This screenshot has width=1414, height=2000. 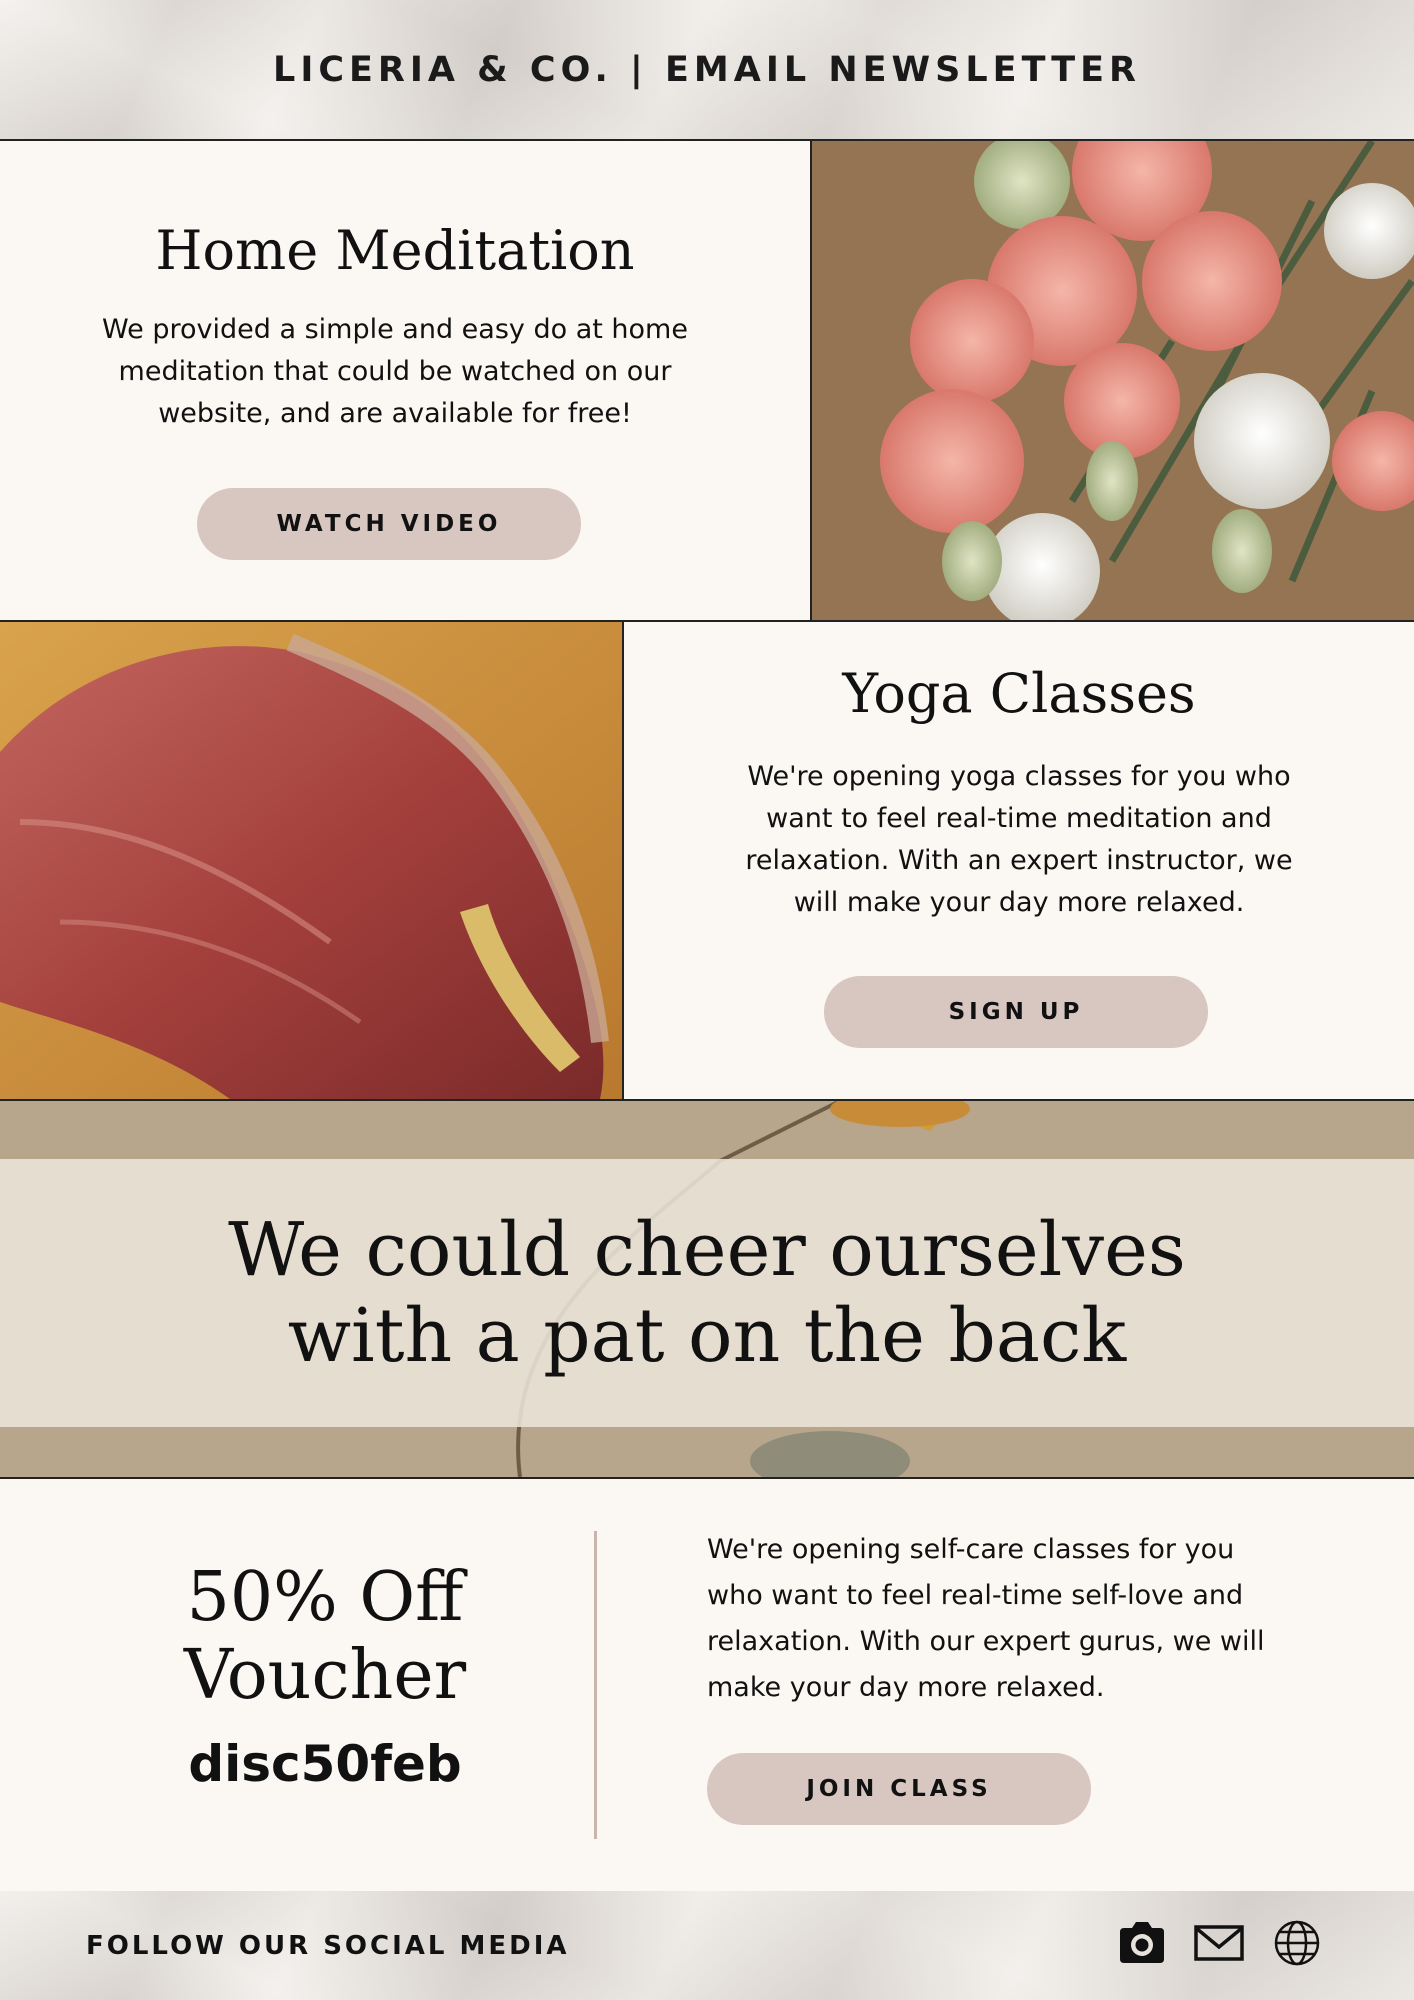 I want to click on watch-video-button: WATCH VIDEO, so click(x=389, y=524).